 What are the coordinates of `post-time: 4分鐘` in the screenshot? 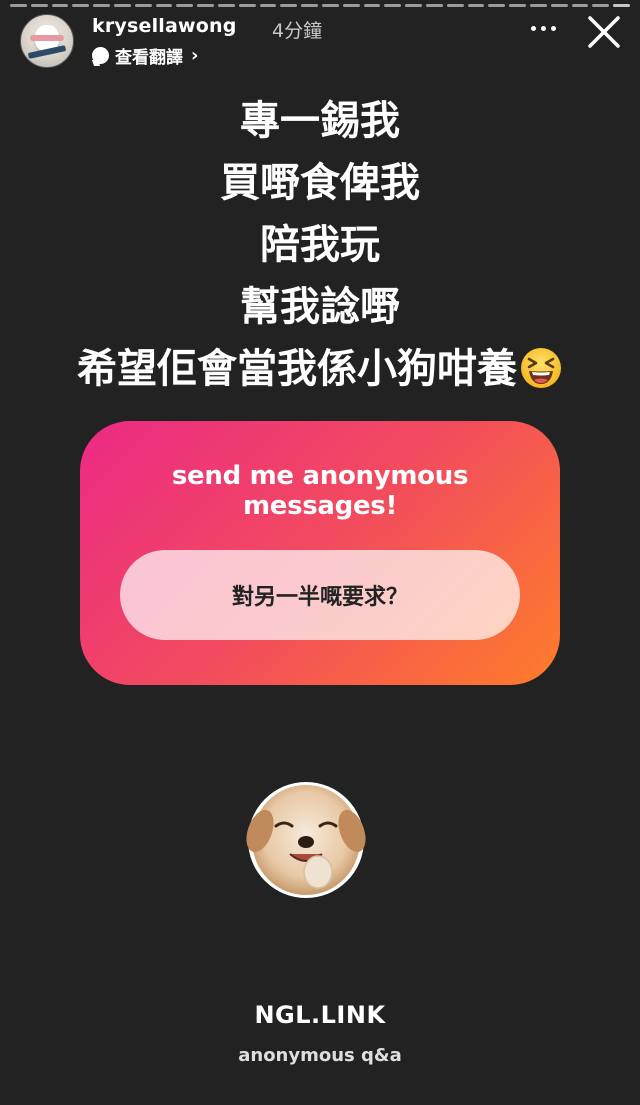 It's located at (297, 31).